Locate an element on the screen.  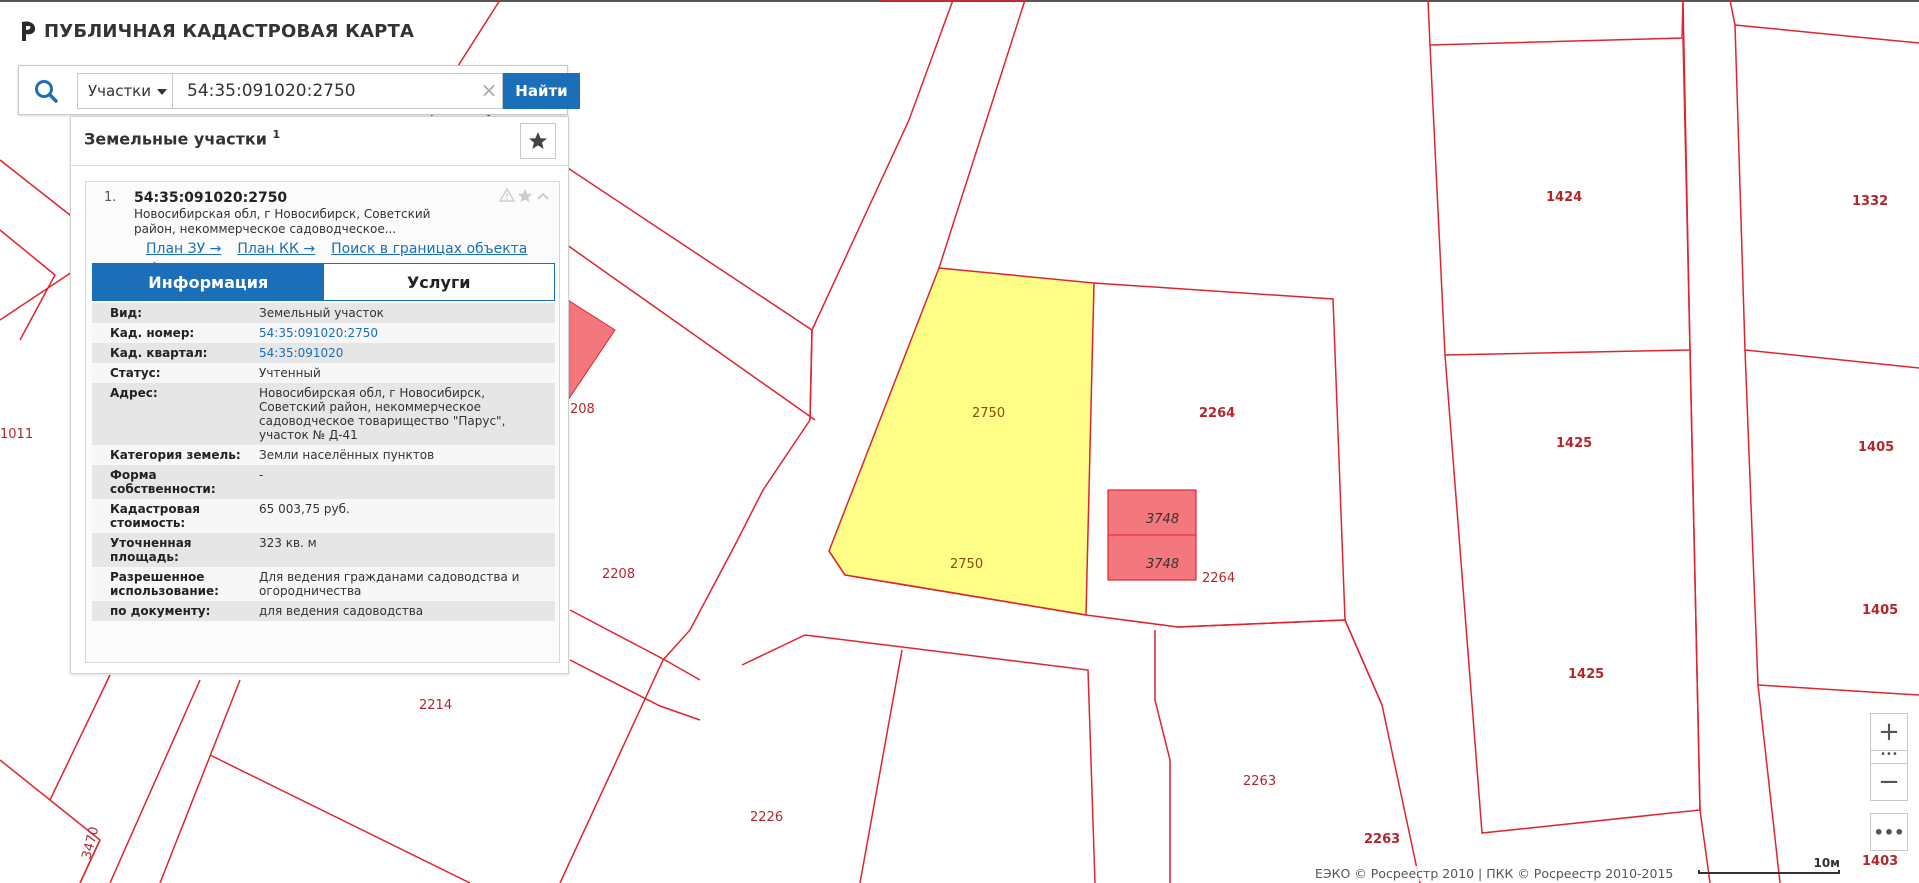
parcel-label-2263: 2263 is located at coordinates (1259, 781).